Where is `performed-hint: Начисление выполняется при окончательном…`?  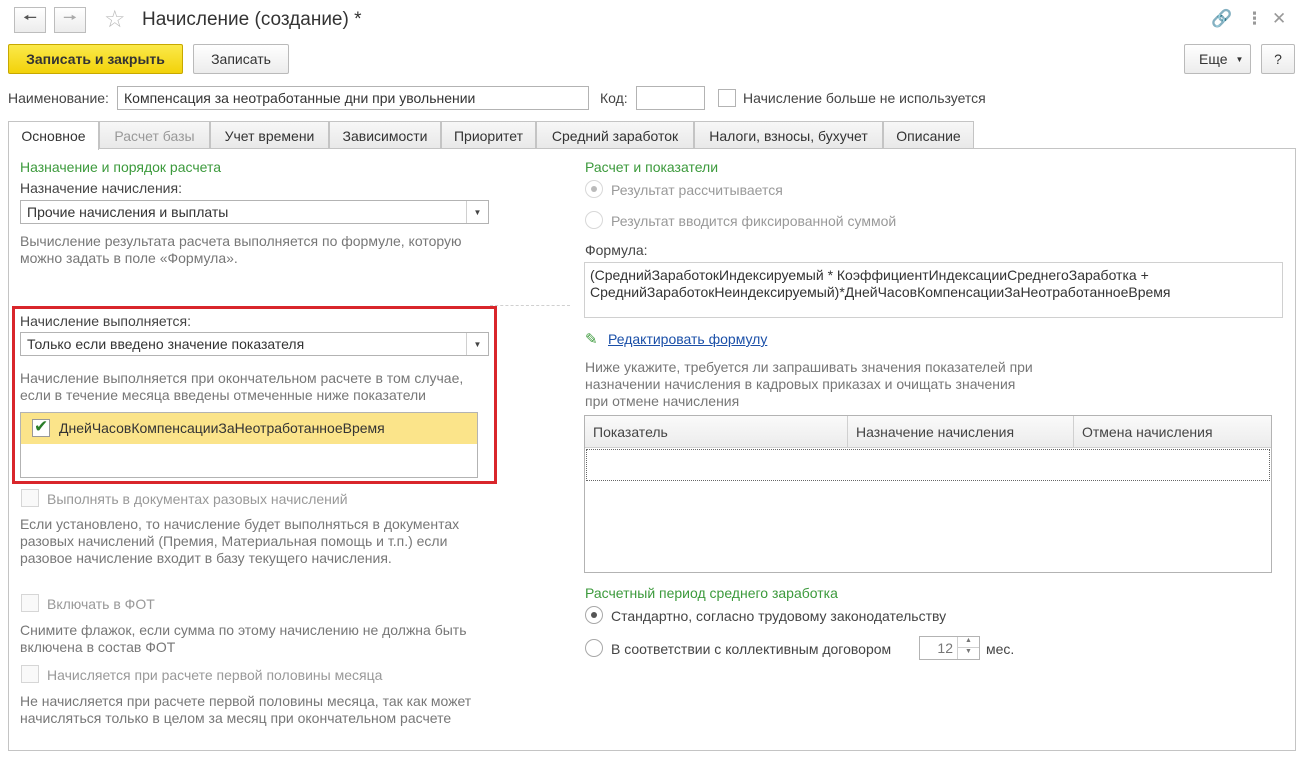
performed-hint: Начисление выполняется при окончательном… is located at coordinates (242, 386).